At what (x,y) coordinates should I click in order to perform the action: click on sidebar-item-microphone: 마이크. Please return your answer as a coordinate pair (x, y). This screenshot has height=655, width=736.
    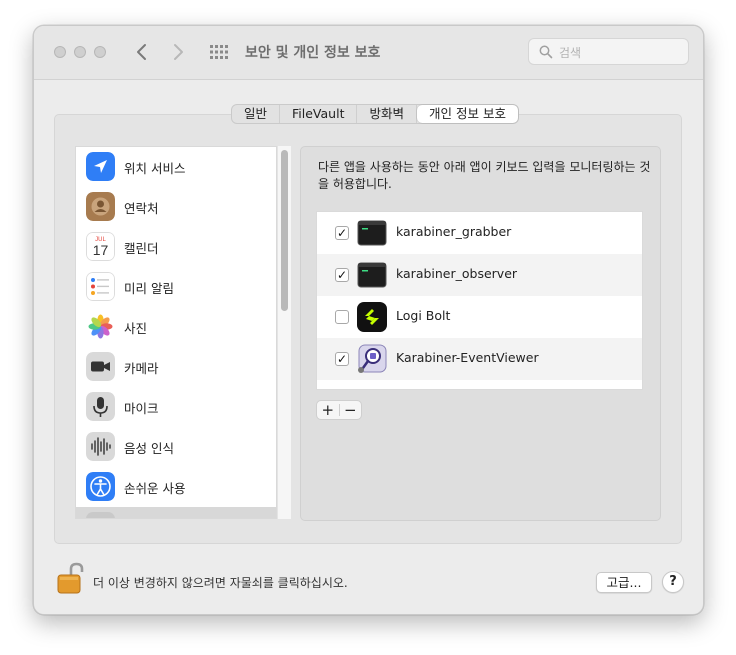
    Looking at the image, I should click on (176, 407).